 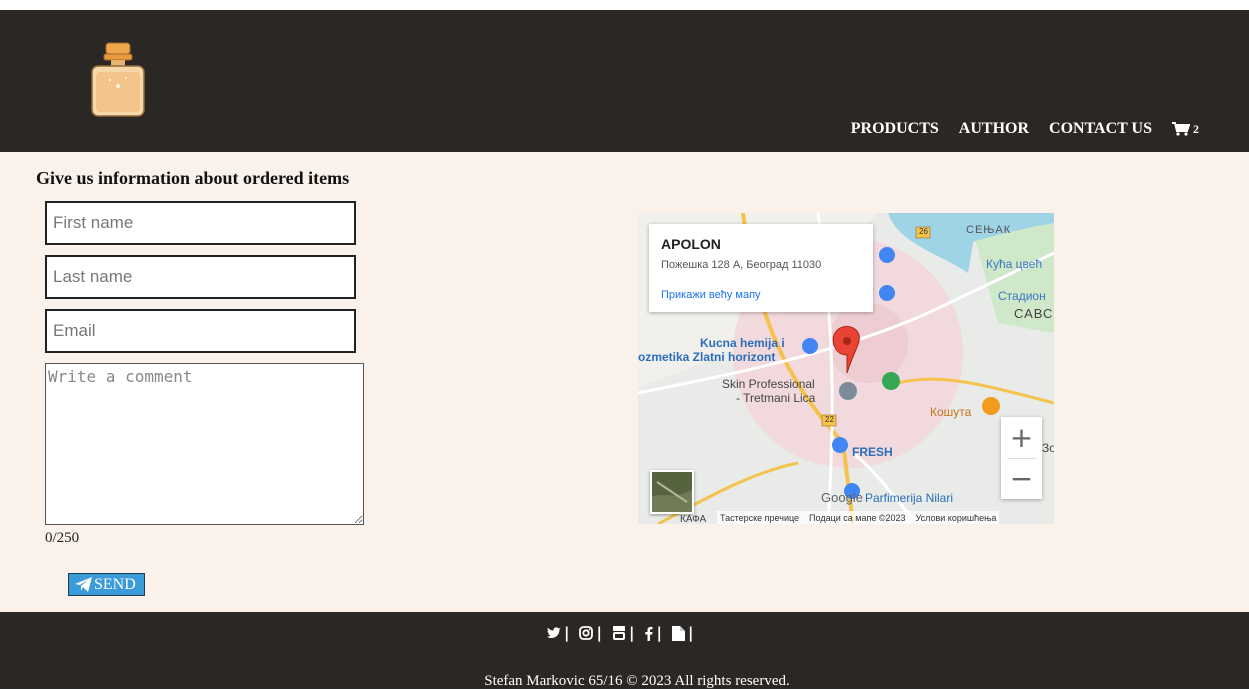 What do you see at coordinates (872, 452) in the screenshot?
I see `map-label-fresh: FRESH` at bounding box center [872, 452].